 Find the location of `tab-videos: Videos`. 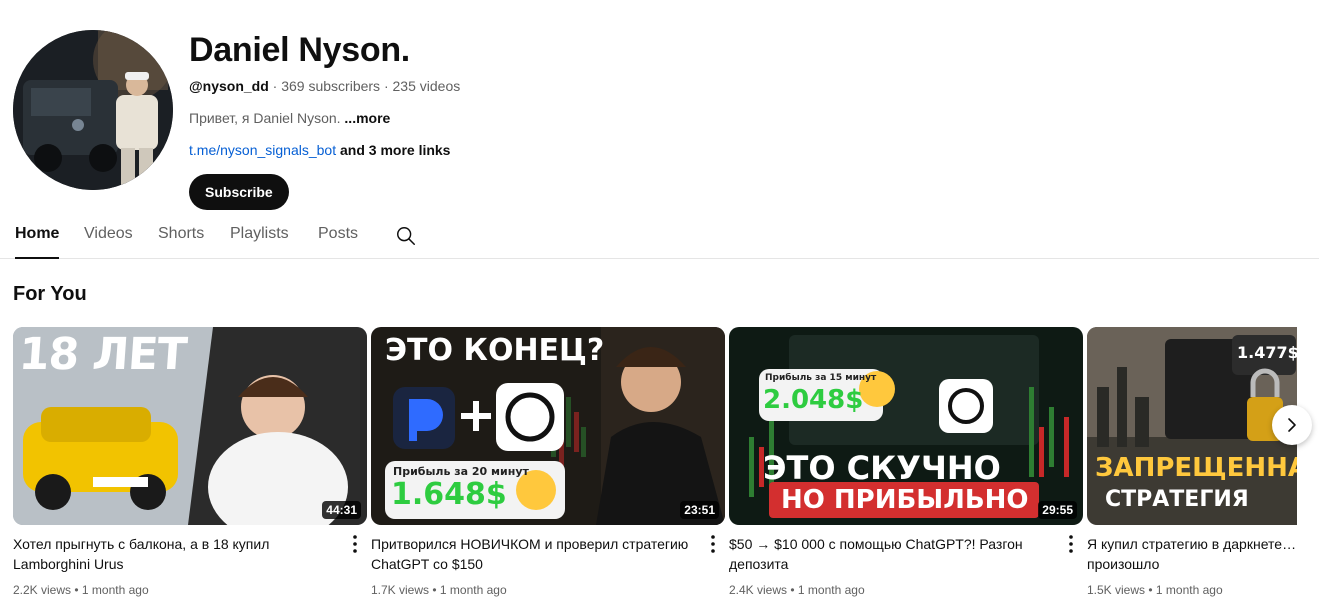

tab-videos: Videos is located at coordinates (108, 235).